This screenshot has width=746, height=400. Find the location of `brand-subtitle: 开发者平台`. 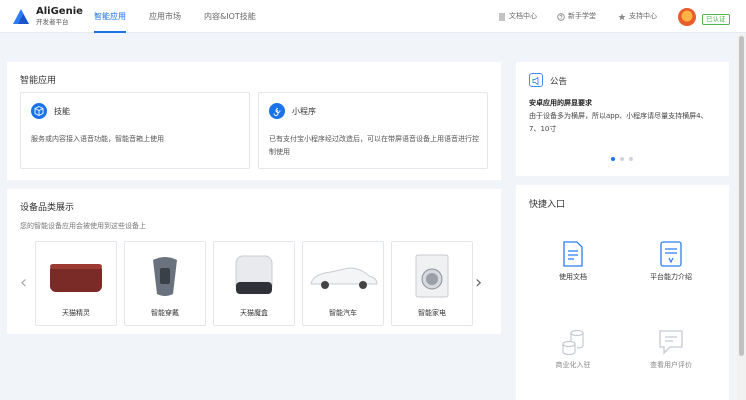

brand-subtitle: 开发者平台 is located at coordinates (52, 22).